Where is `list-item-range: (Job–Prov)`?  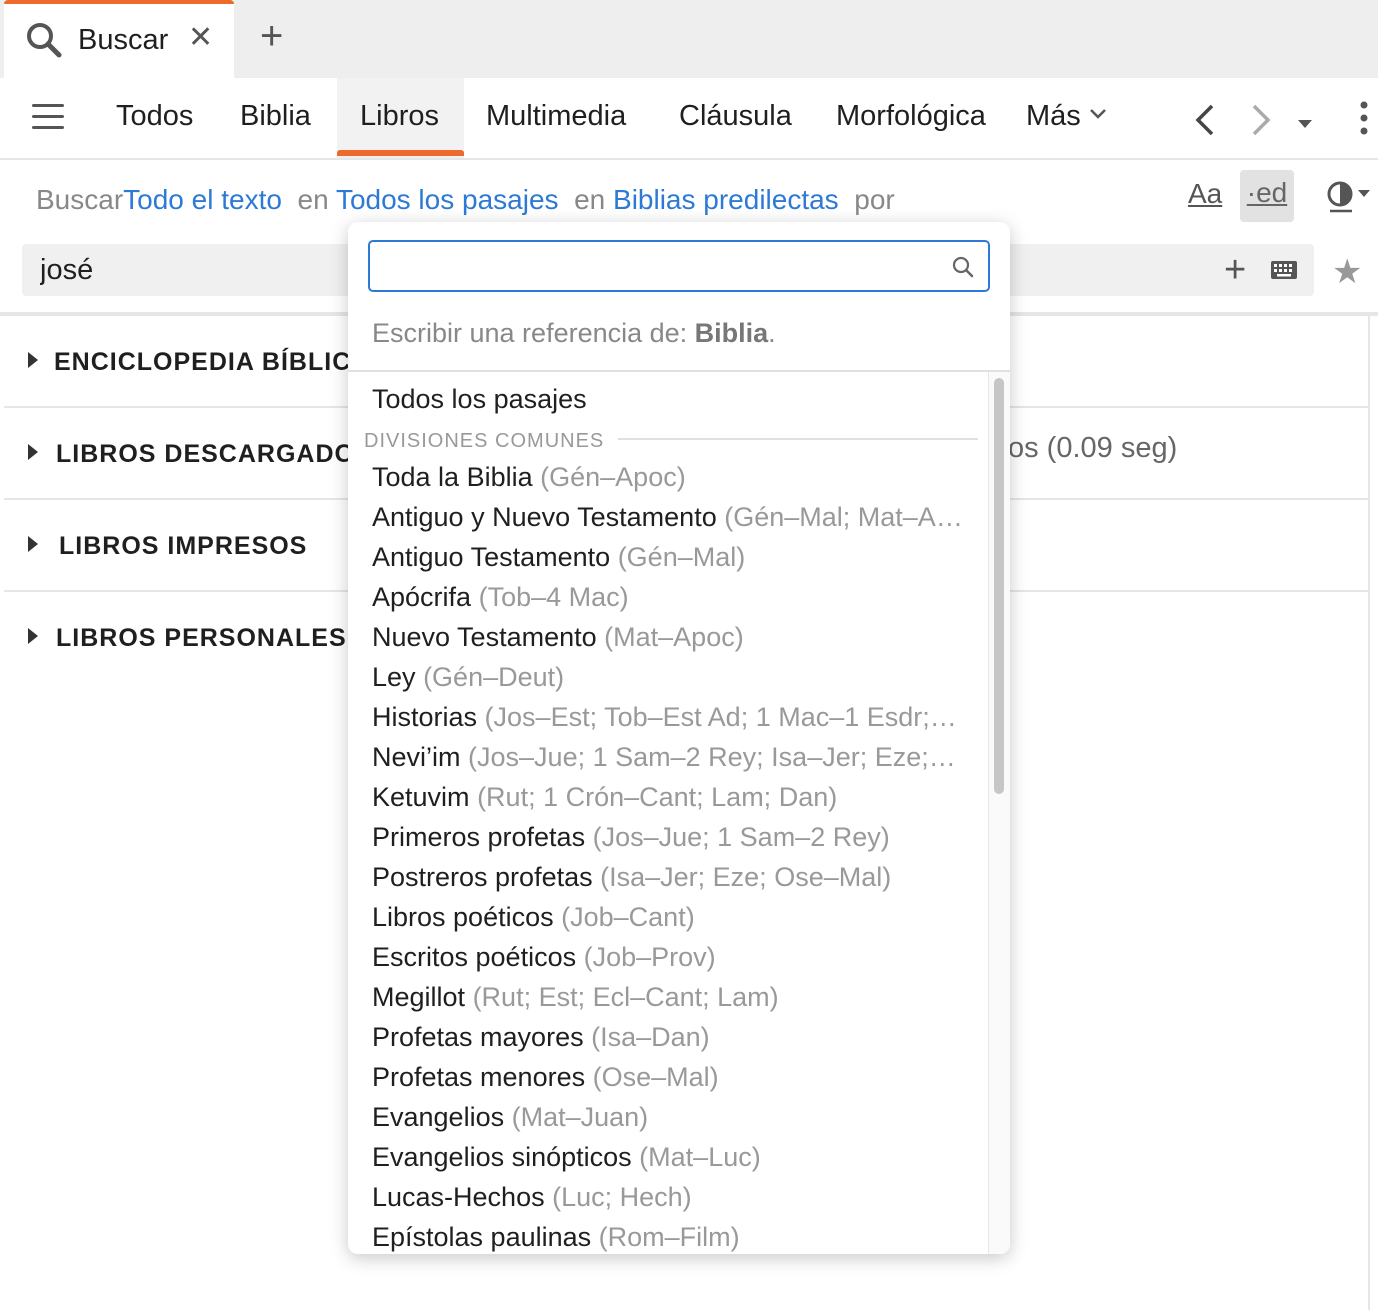 list-item-range: (Job–Prov) is located at coordinates (649, 957).